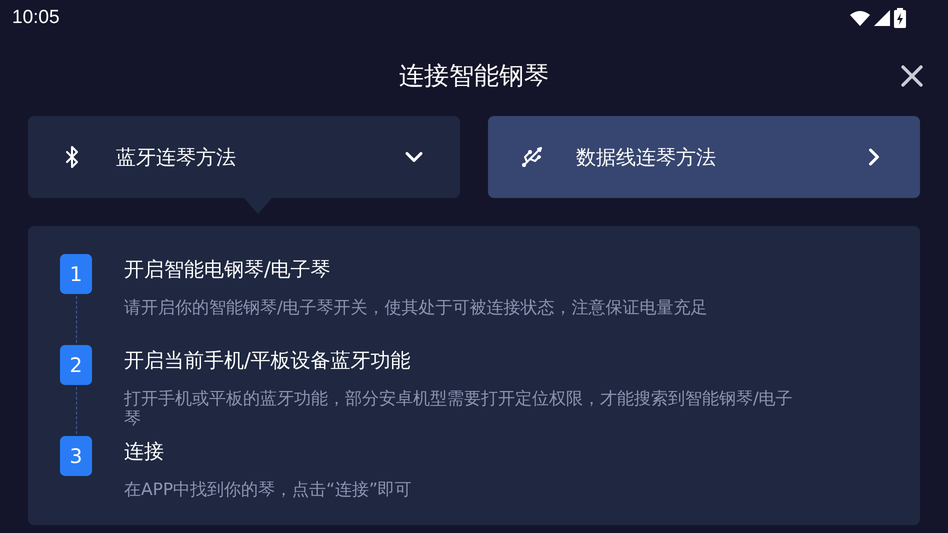 This screenshot has height=533, width=948. What do you see at coordinates (416, 308) in the screenshot?
I see `step-description: 请开启你的智能钢琴/电子琴开关，使其处于可被连接状态，注意保证电量充足` at bounding box center [416, 308].